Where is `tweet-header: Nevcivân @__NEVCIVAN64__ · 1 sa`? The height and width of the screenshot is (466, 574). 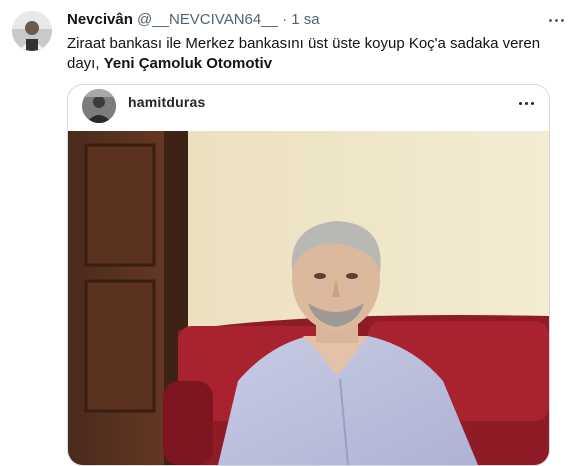
tweet-header: Nevcivân @__NEVCIVAN64__ · 1 sa is located at coordinates (193, 20).